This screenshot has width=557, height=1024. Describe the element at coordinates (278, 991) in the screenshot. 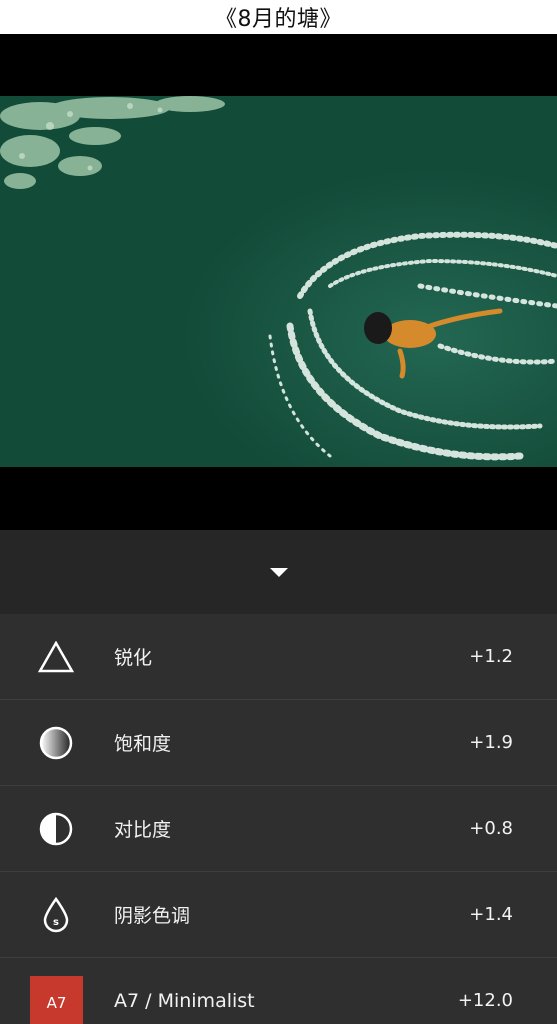

I see `preset-row: A7 A7 / Minimalist +12.0` at that location.